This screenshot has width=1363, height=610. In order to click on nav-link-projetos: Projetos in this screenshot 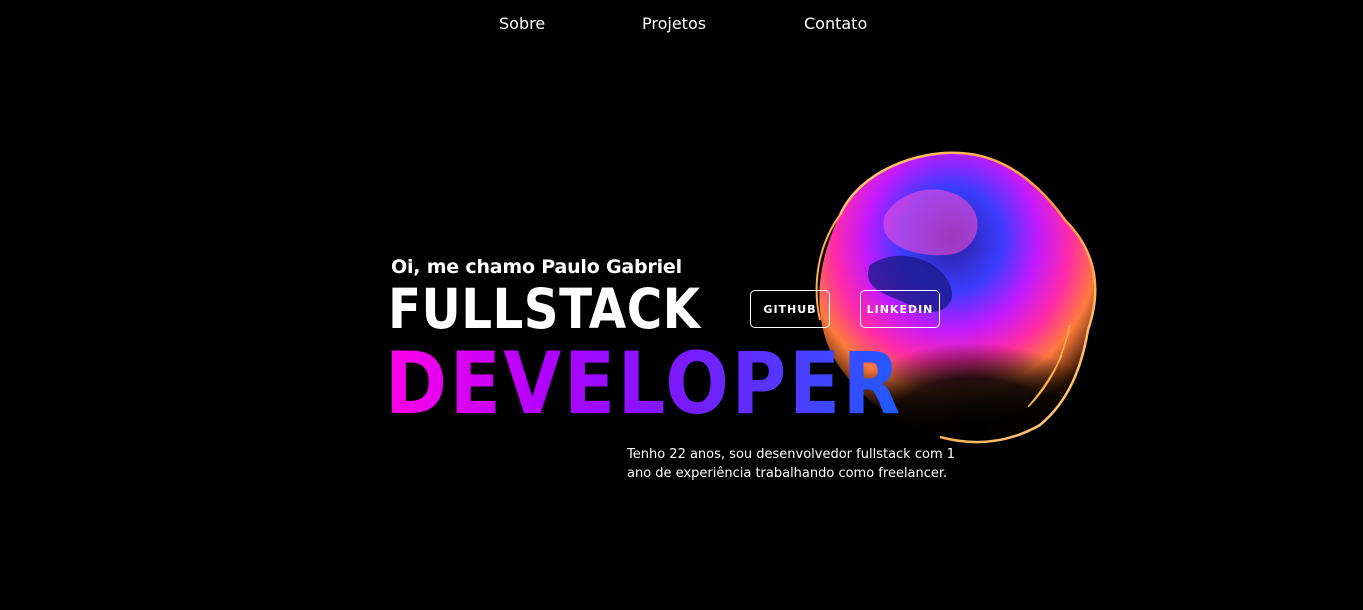, I will do `click(674, 23)`.